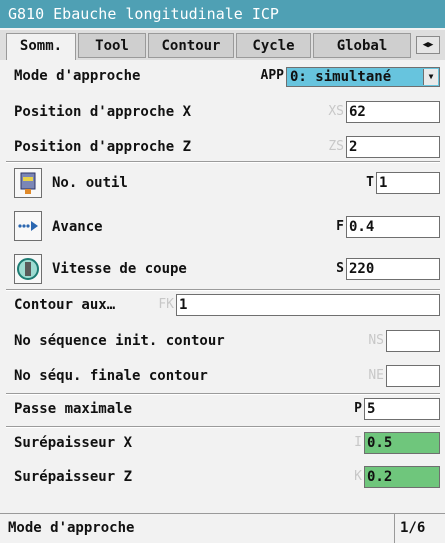 The width and height of the screenshot is (445, 543). What do you see at coordinates (28, 226) in the screenshot?
I see `feed-arrow-icon` at bounding box center [28, 226].